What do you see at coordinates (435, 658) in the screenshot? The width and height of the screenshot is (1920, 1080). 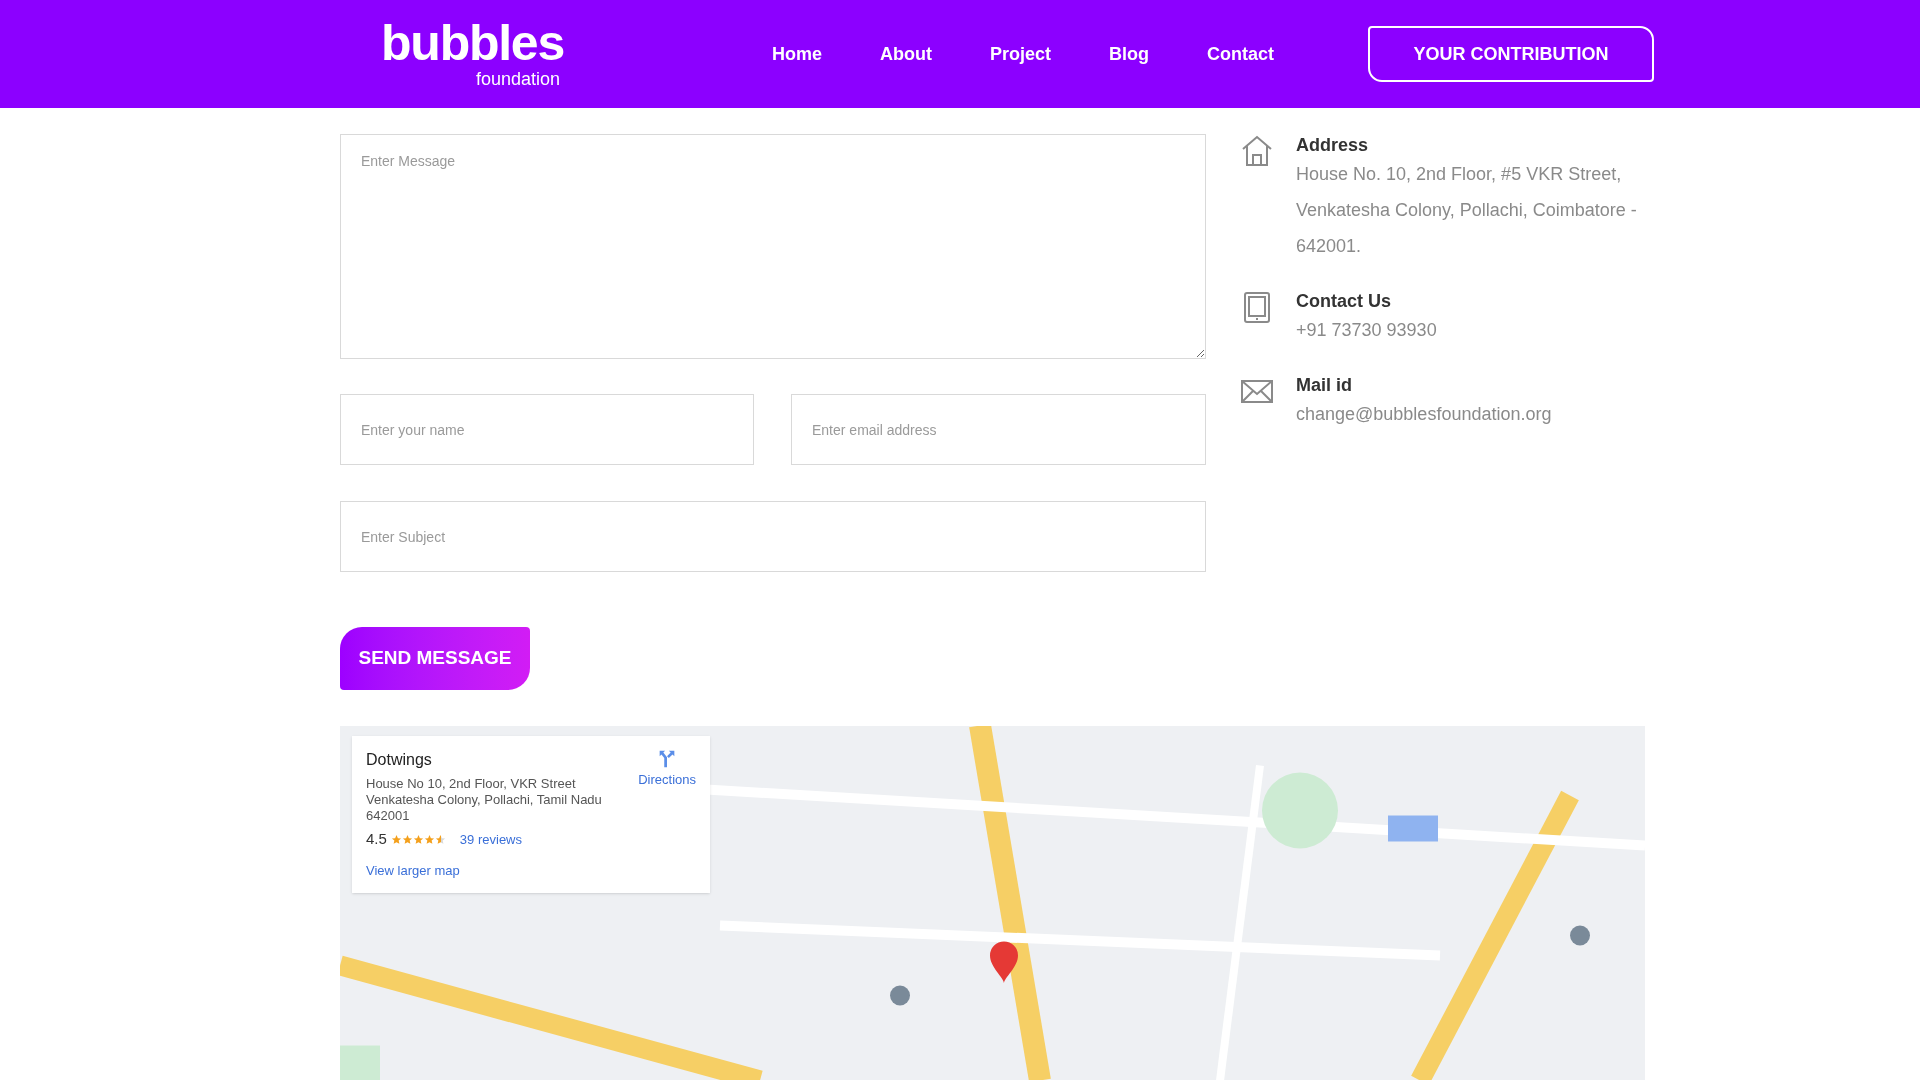 I see `send-message-button: SEND MESSAGE` at bounding box center [435, 658].